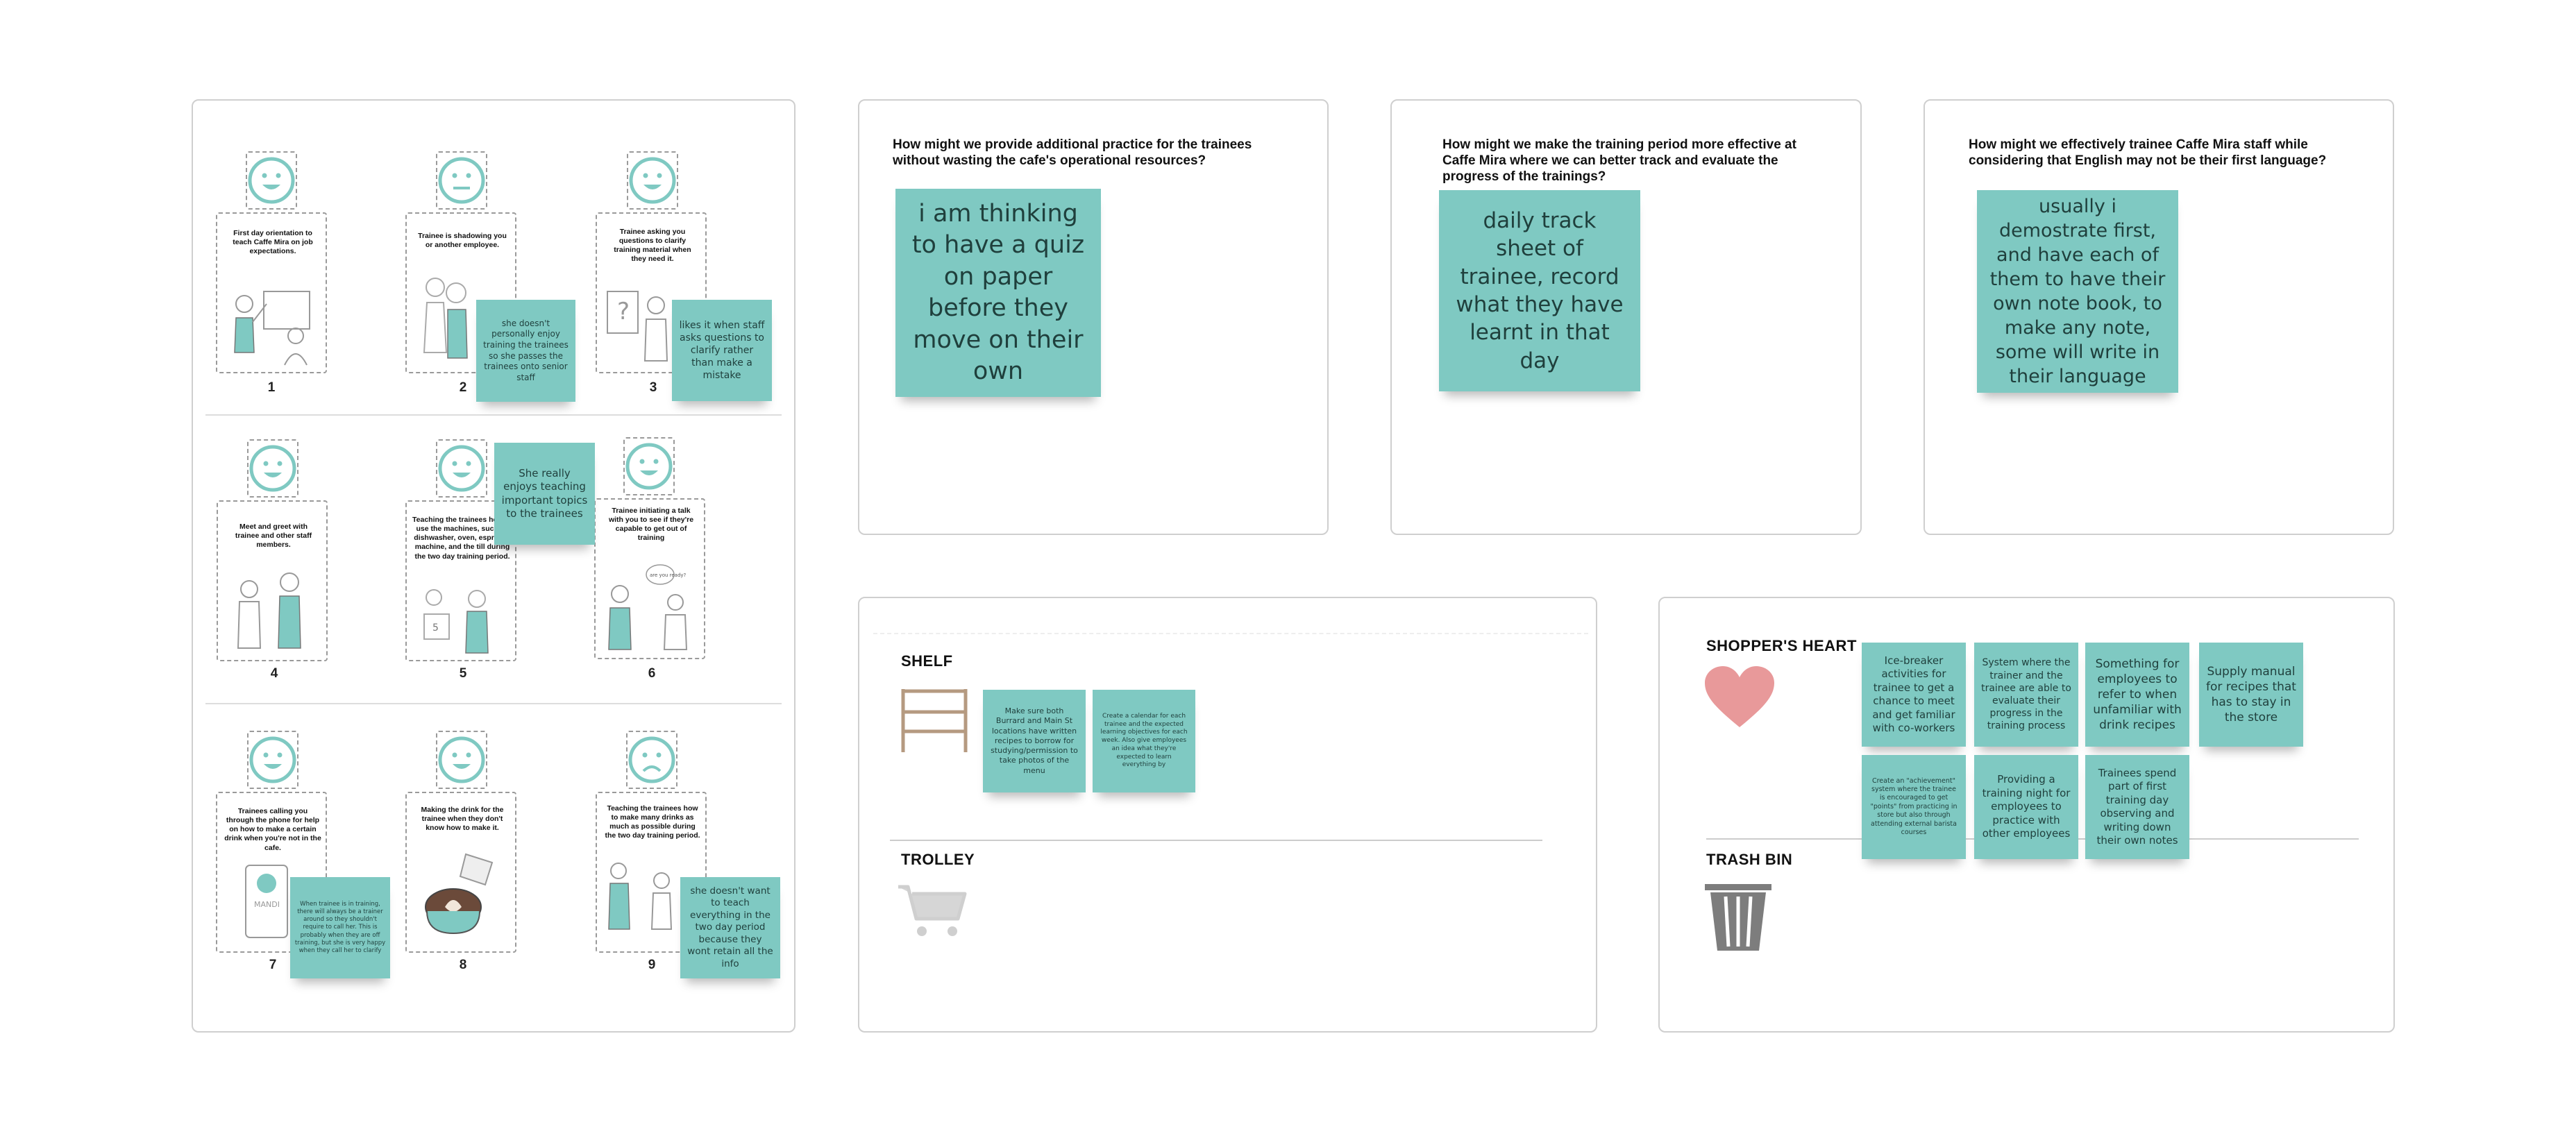 This screenshot has height=1129, width=2576. What do you see at coordinates (273, 965) in the screenshot?
I see `panel-number: 7` at bounding box center [273, 965].